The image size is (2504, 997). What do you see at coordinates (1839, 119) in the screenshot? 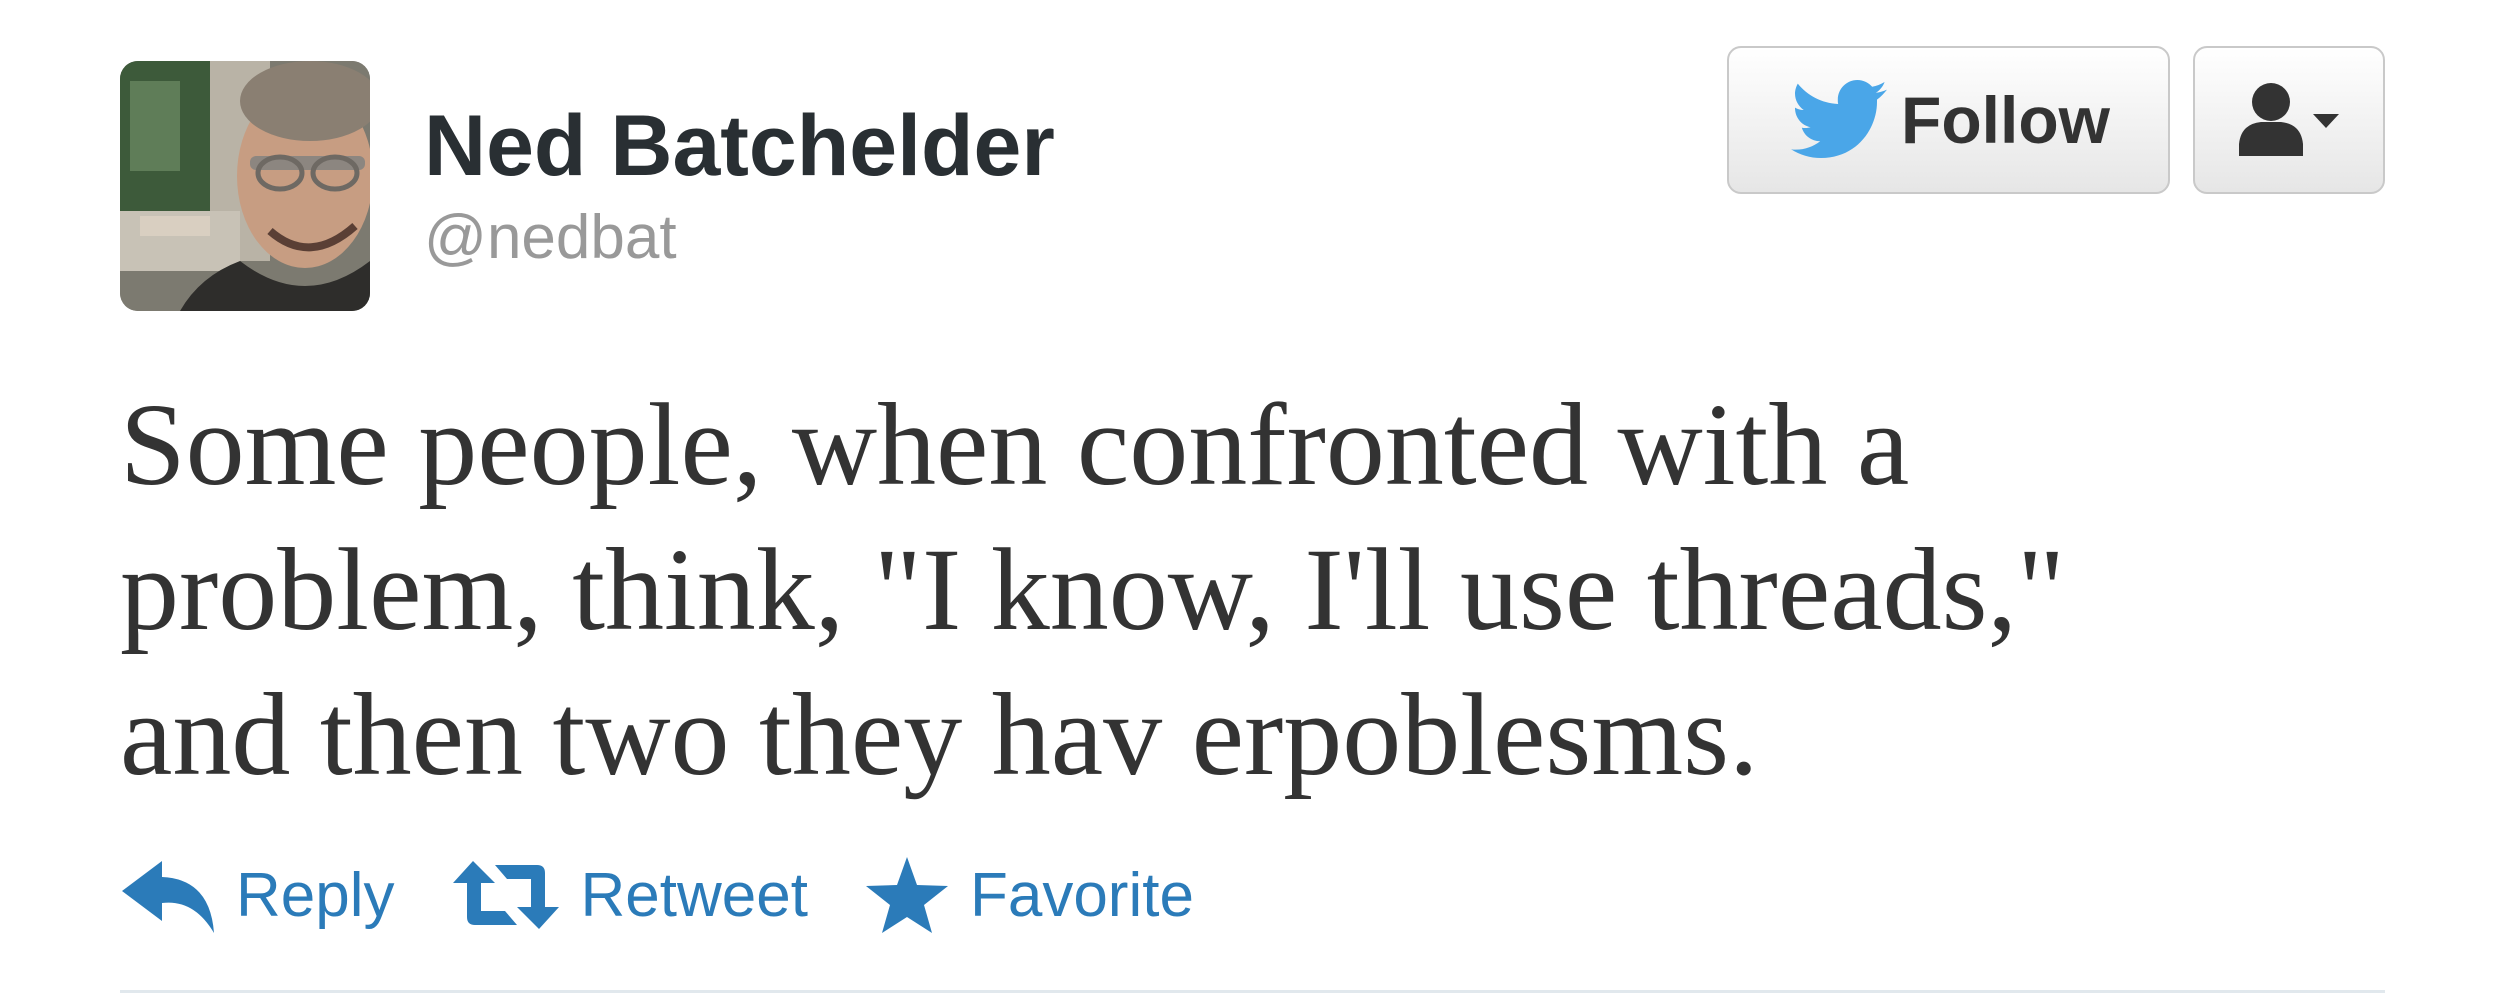
I see `twitter-bird-icon` at bounding box center [1839, 119].